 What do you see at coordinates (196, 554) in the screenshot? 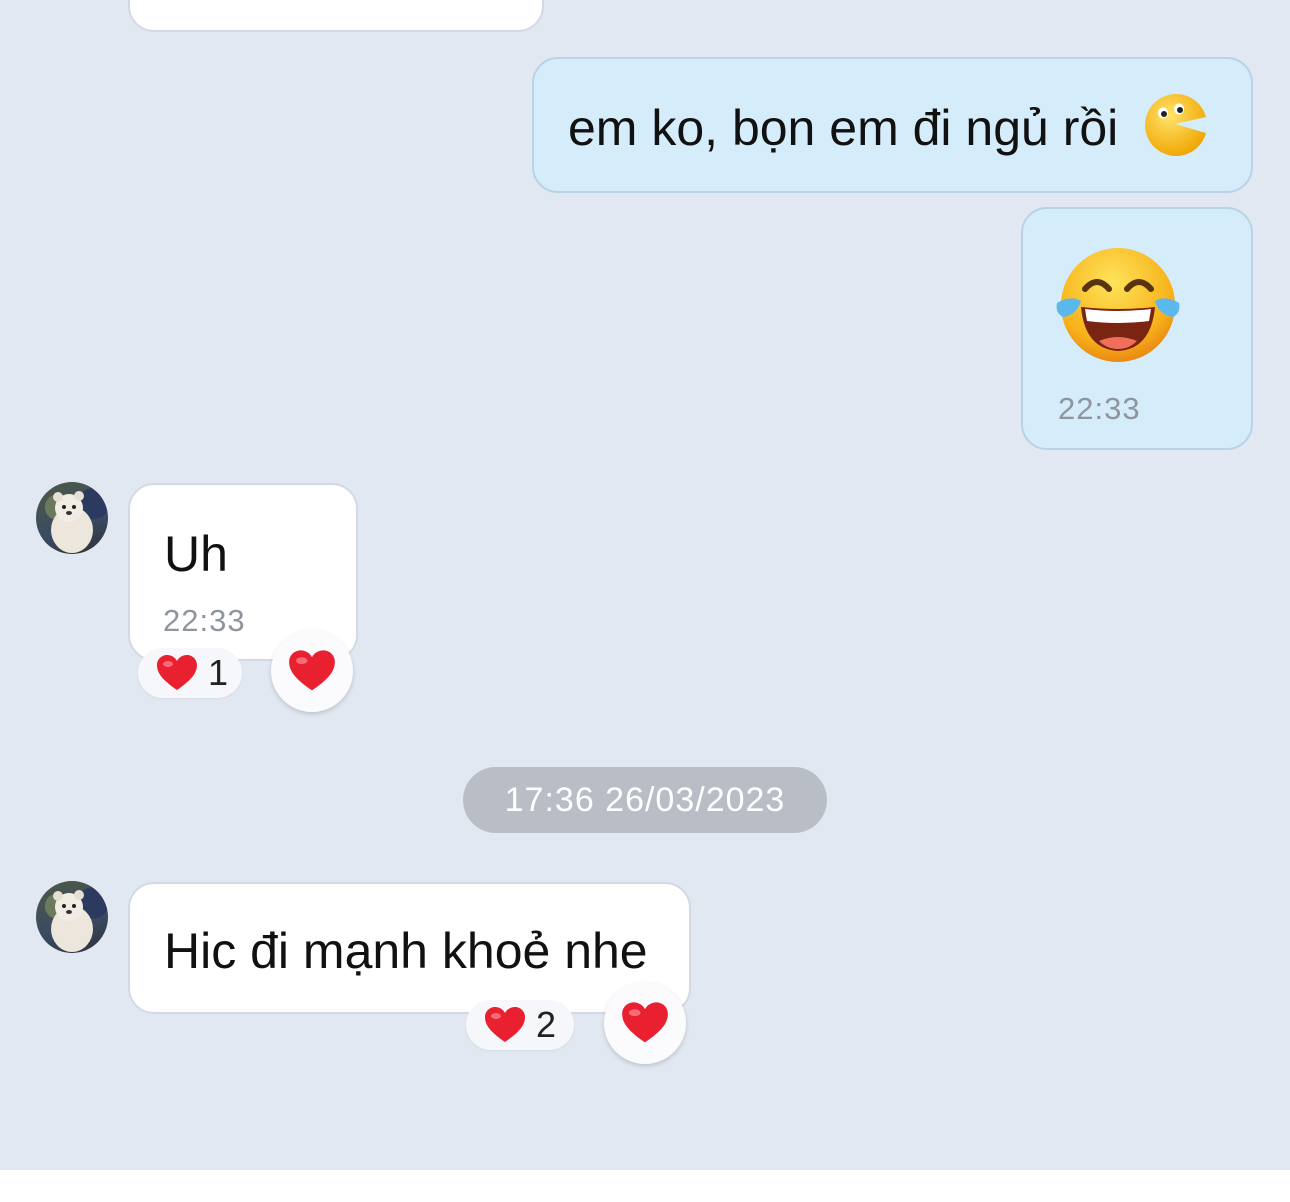
I see `message-text: Uh` at bounding box center [196, 554].